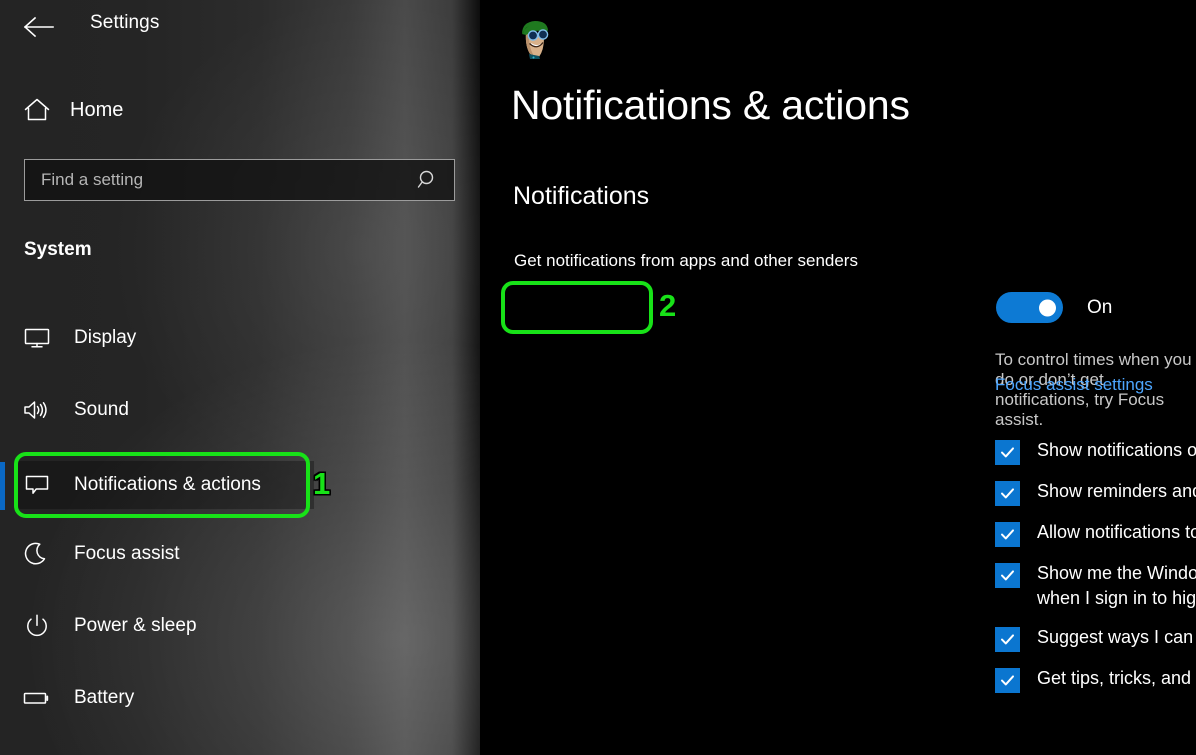 The width and height of the screenshot is (1196, 755). I want to click on toggle-switch-knob, so click(1047, 307).